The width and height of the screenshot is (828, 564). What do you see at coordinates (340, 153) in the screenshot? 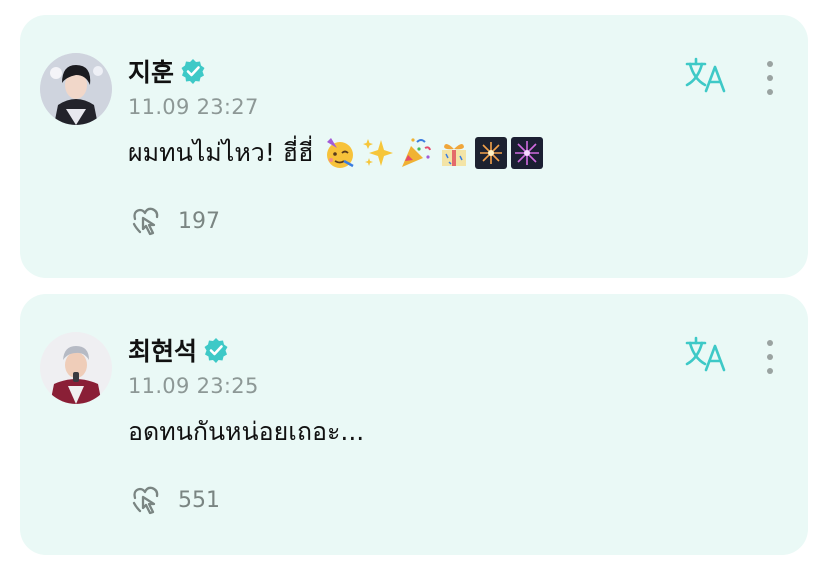
I see `partying-face-emoji` at bounding box center [340, 153].